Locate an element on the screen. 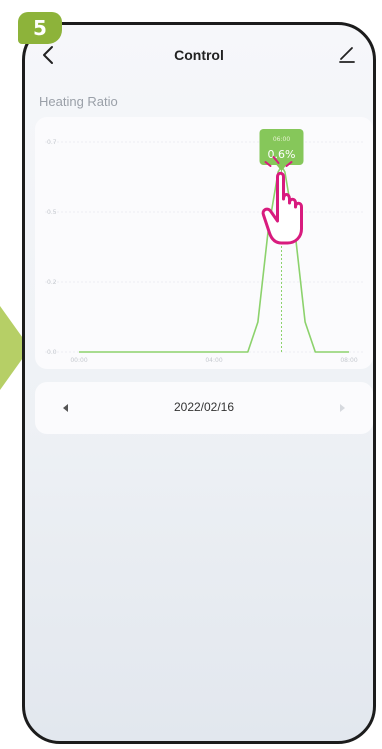 The image size is (382, 749). date-navigator: 2022/02/16 is located at coordinates (204, 408).